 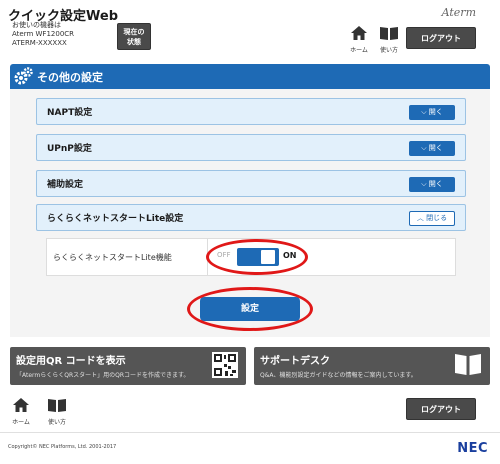 What do you see at coordinates (65, 185) in the screenshot?
I see `accordion-label: 補助設定` at bounding box center [65, 185].